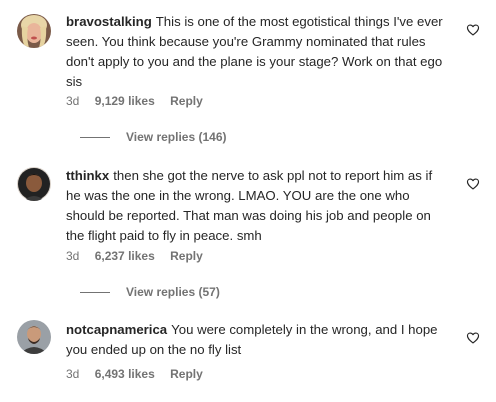 Image resolution: width=496 pixels, height=402 pixels. Describe the element at coordinates (116, 329) in the screenshot. I see `username: notcapnamerica` at that location.